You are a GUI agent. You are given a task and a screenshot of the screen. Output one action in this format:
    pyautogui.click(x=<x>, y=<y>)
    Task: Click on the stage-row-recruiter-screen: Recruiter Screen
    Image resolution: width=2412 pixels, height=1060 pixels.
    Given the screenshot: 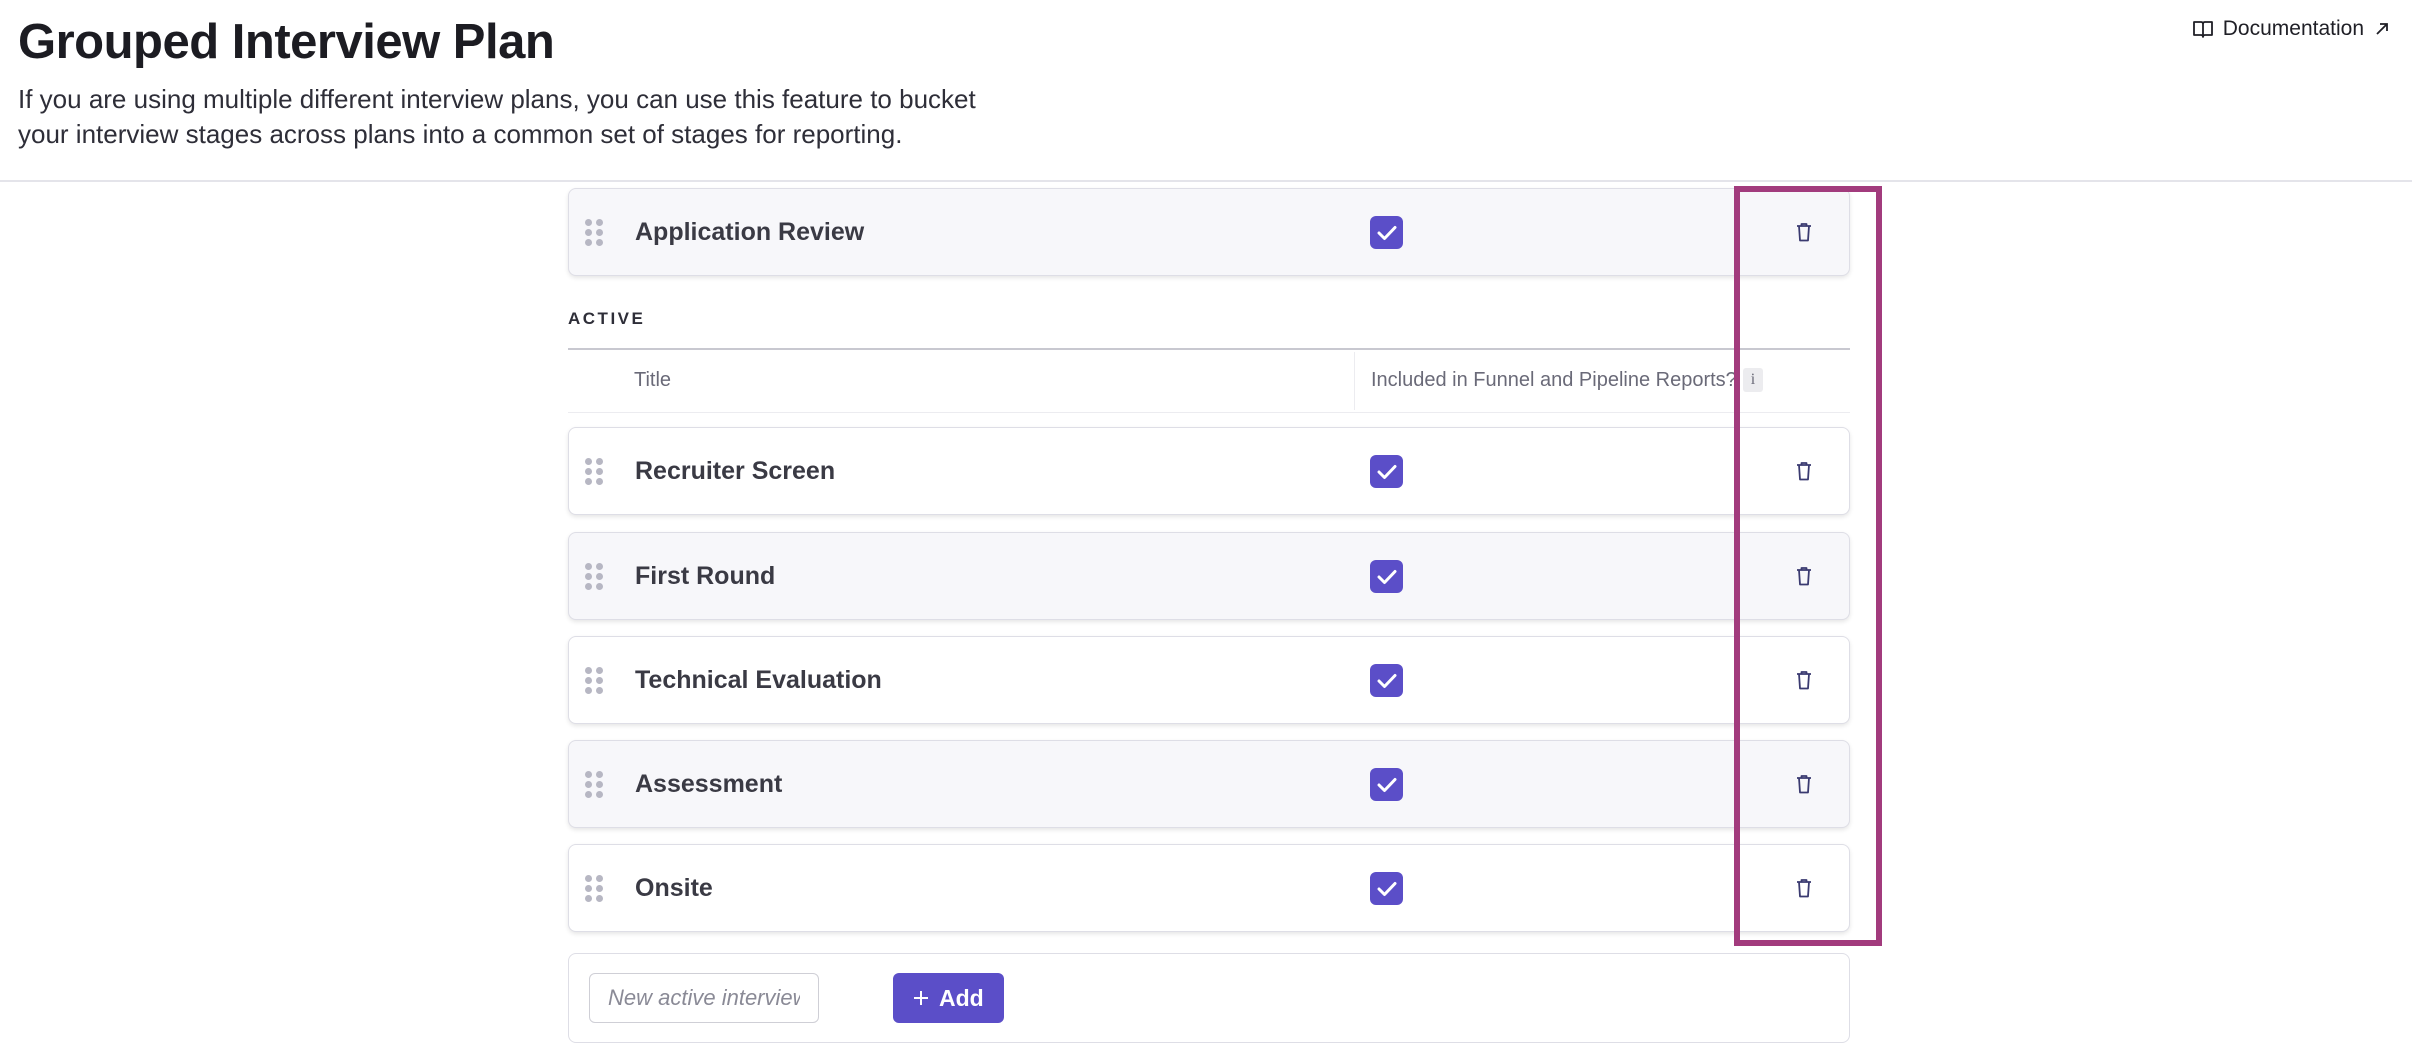 What is the action you would take?
    pyautogui.click(x=1209, y=471)
    